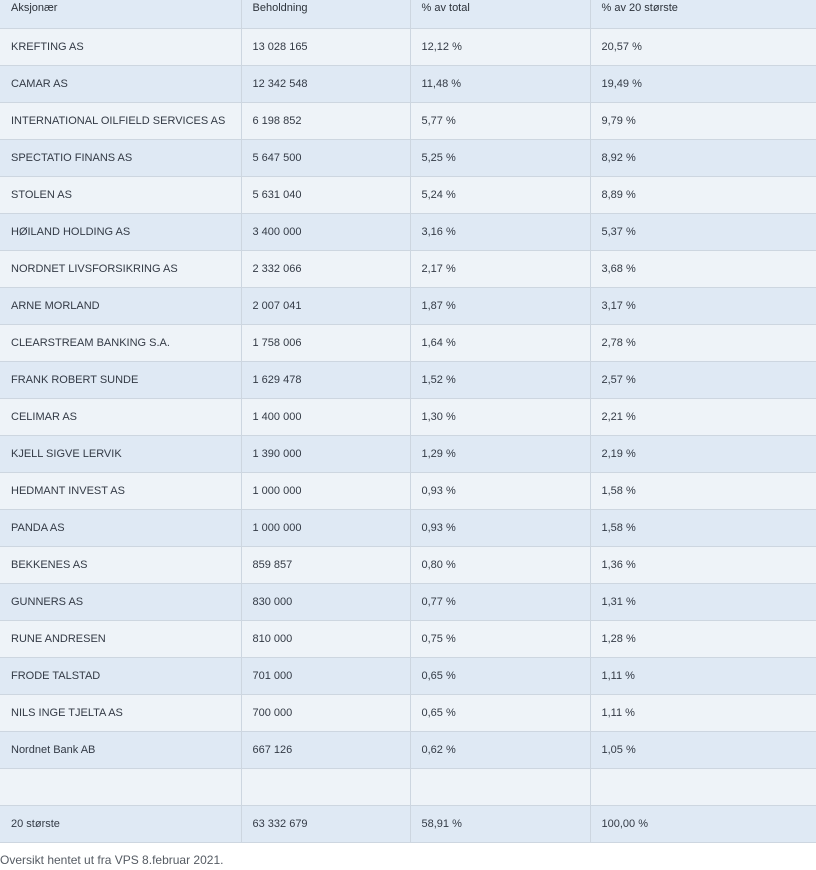  What do you see at coordinates (325, 47) in the screenshot?
I see `cell-holding: 13 028 165` at bounding box center [325, 47].